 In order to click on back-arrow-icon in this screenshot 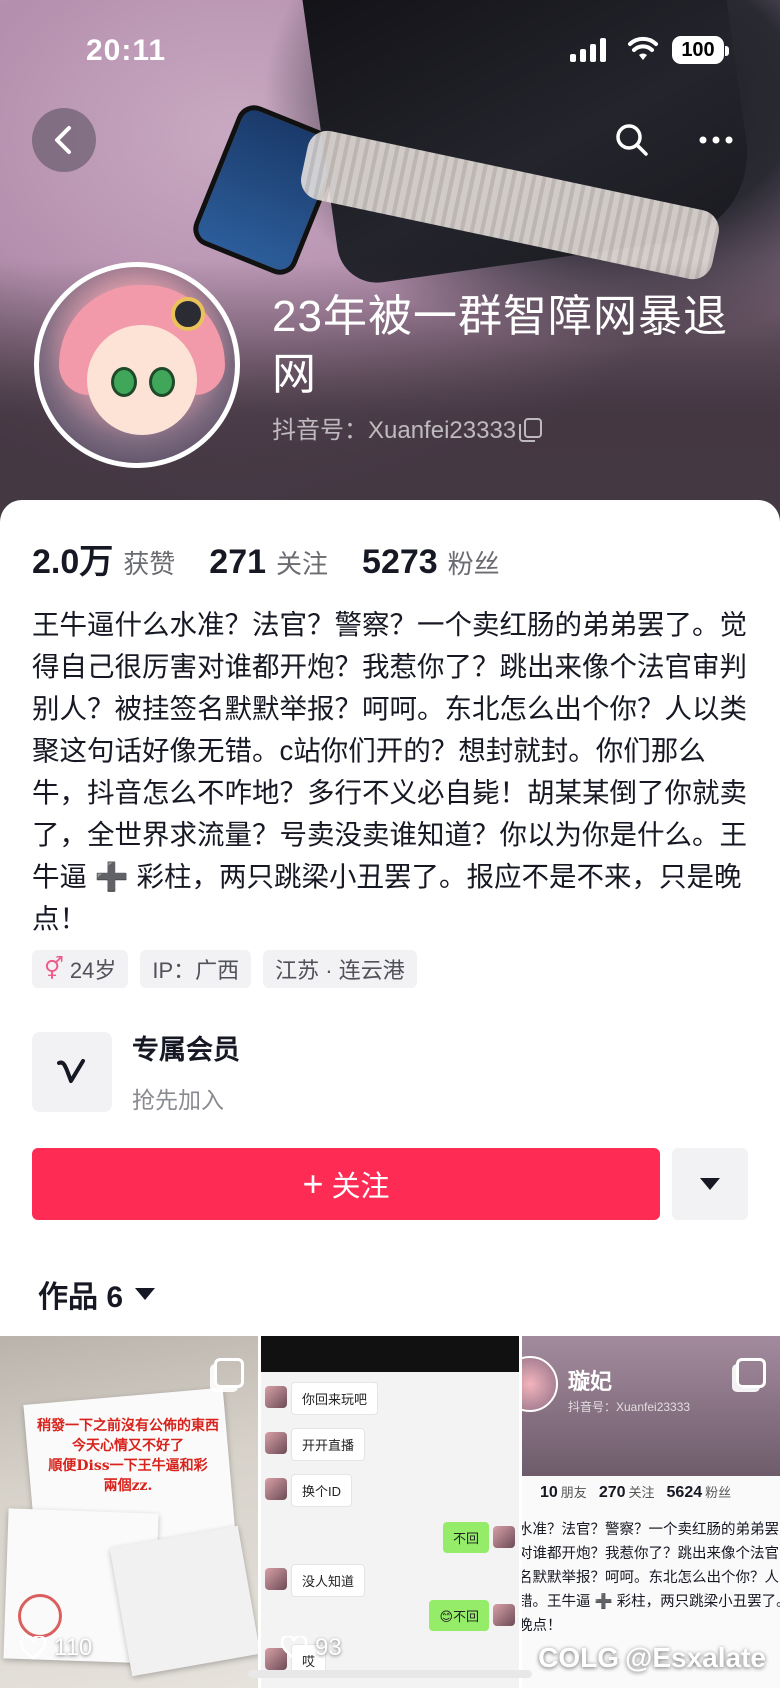, I will do `click(63, 140)`.